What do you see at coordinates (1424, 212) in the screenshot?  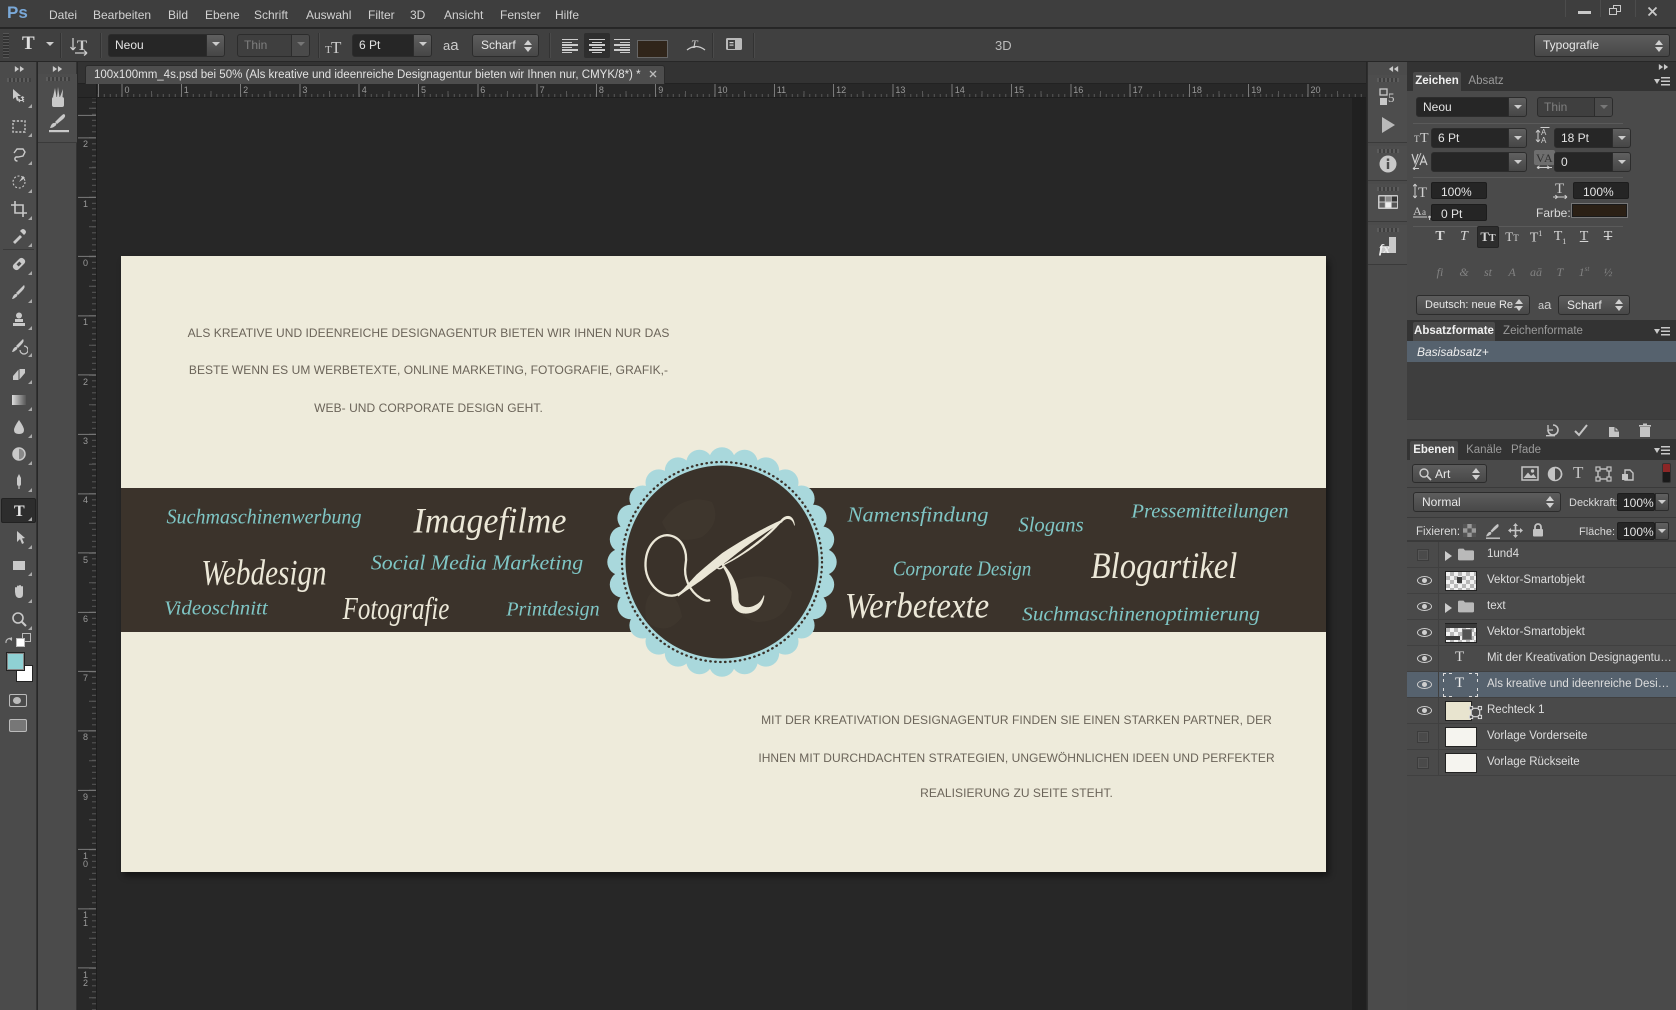 I see `svg-text: a` at bounding box center [1424, 212].